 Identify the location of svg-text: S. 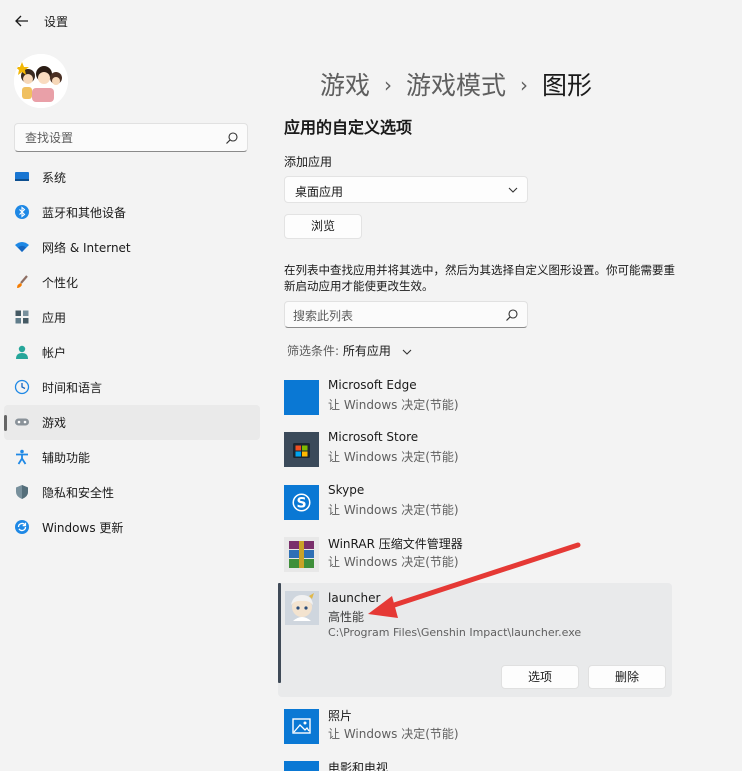
(301, 504).